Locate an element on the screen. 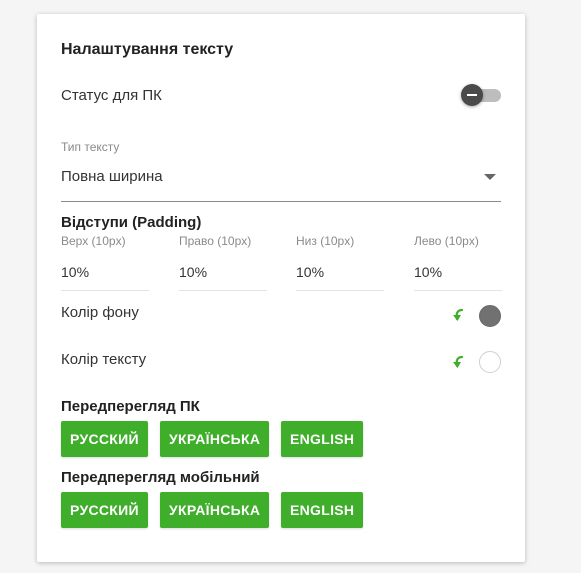  caret-down-icon is located at coordinates (490, 177).